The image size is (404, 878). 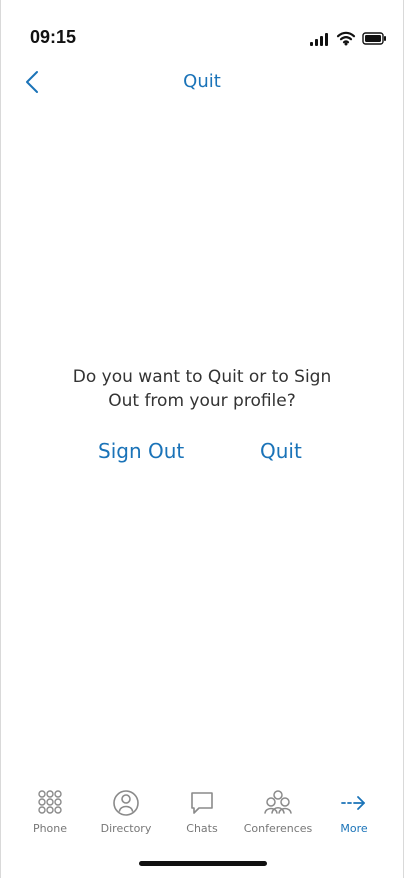 I want to click on tab-conferences: Conferences, so click(x=278, y=817).